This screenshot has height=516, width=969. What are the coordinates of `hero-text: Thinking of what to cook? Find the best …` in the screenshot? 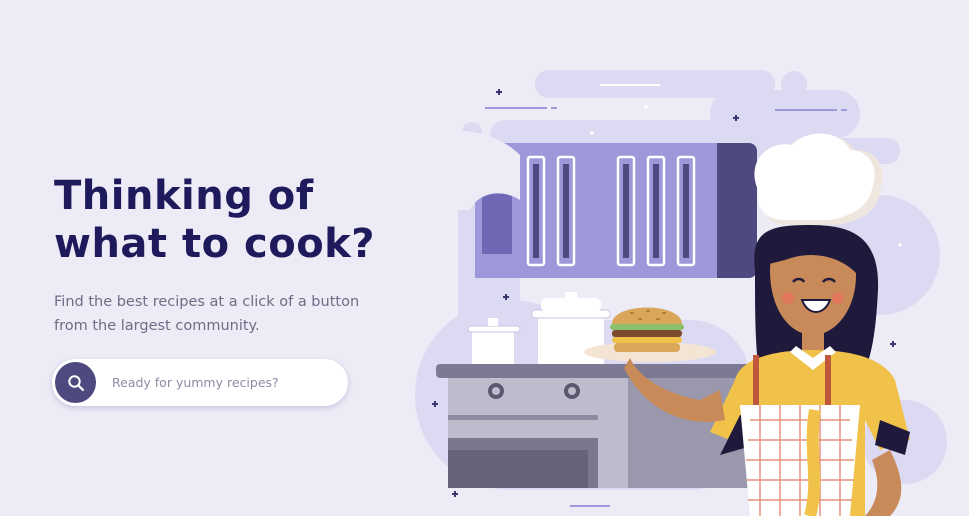 It's located at (234, 255).